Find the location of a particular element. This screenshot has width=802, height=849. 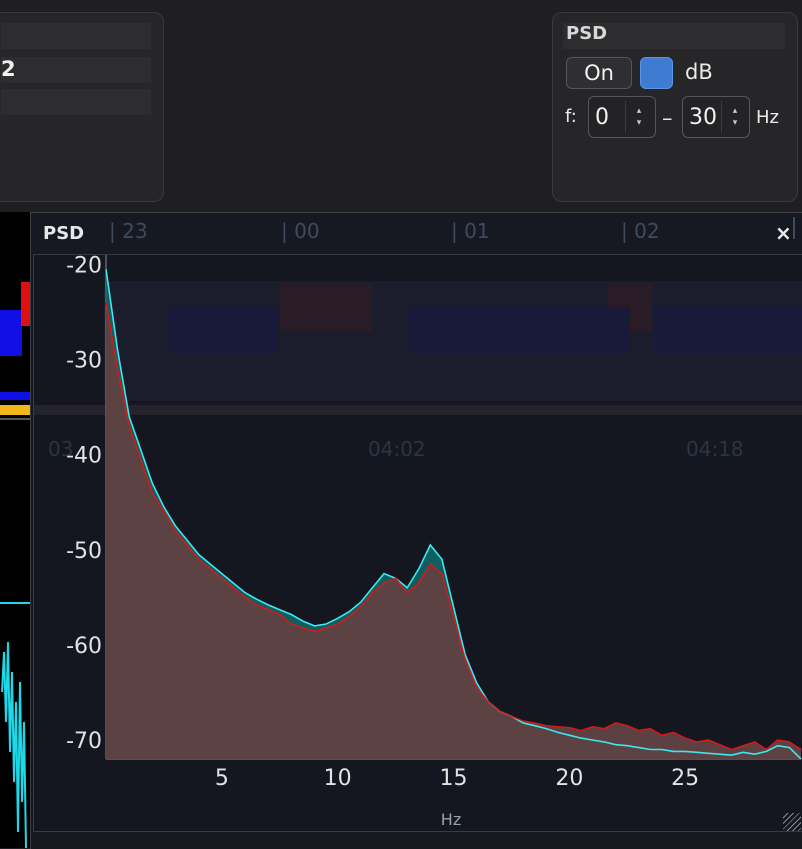

background-eeg-strip is located at coordinates (15, 530).